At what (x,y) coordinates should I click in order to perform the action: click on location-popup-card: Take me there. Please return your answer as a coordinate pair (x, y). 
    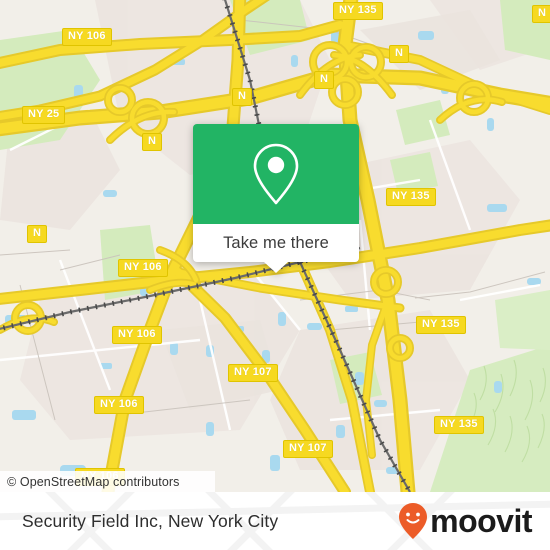
    Looking at the image, I should click on (276, 198).